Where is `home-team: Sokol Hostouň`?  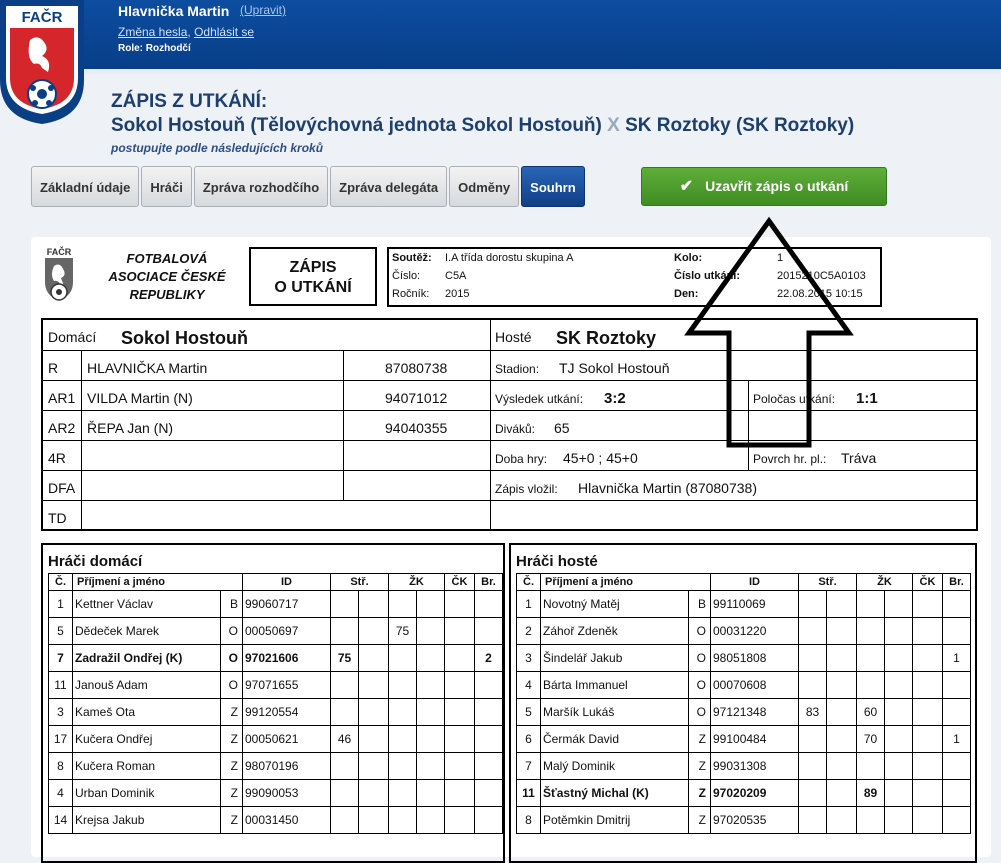 home-team: Sokol Hostouň is located at coordinates (184, 338).